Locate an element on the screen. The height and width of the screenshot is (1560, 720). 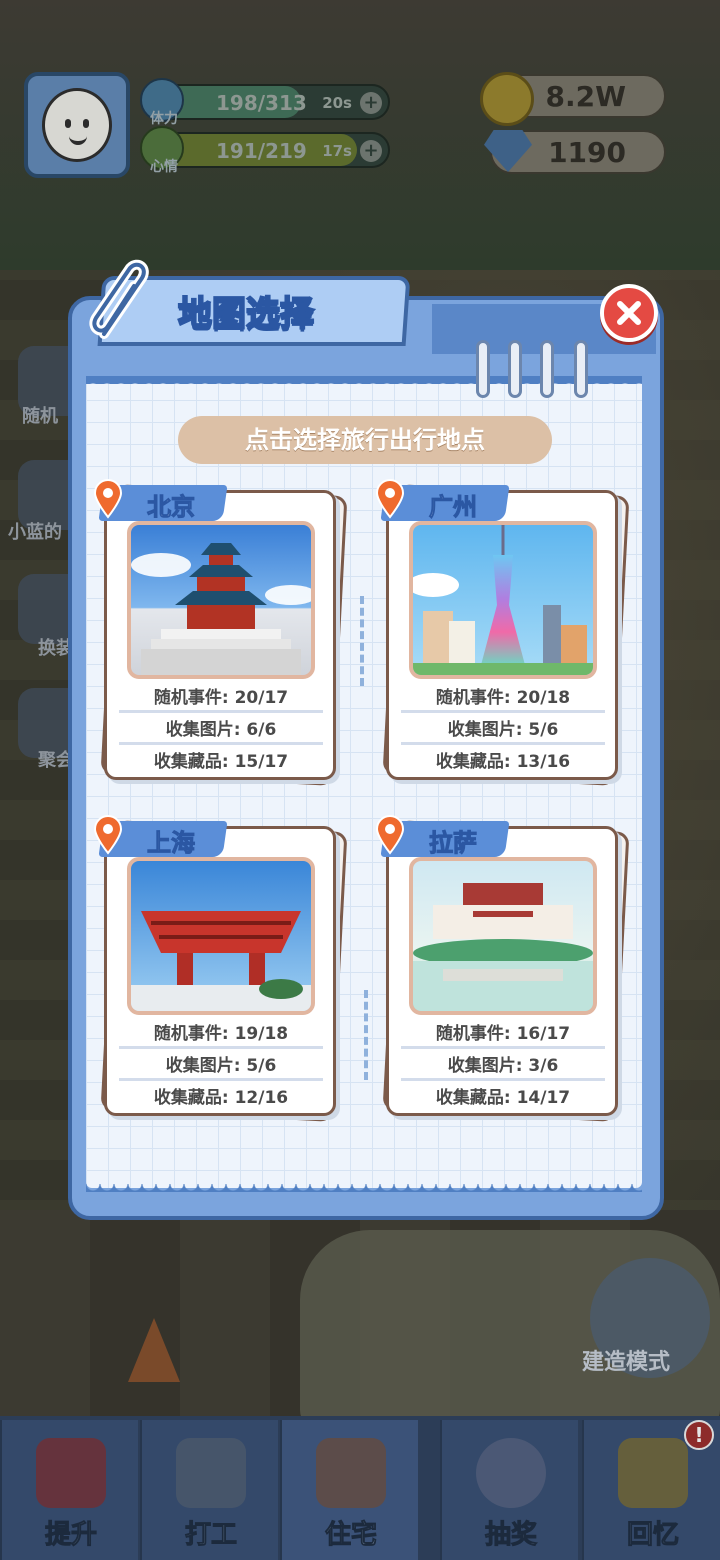
nav-home: 住宅 is located at coordinates (349, 1490).